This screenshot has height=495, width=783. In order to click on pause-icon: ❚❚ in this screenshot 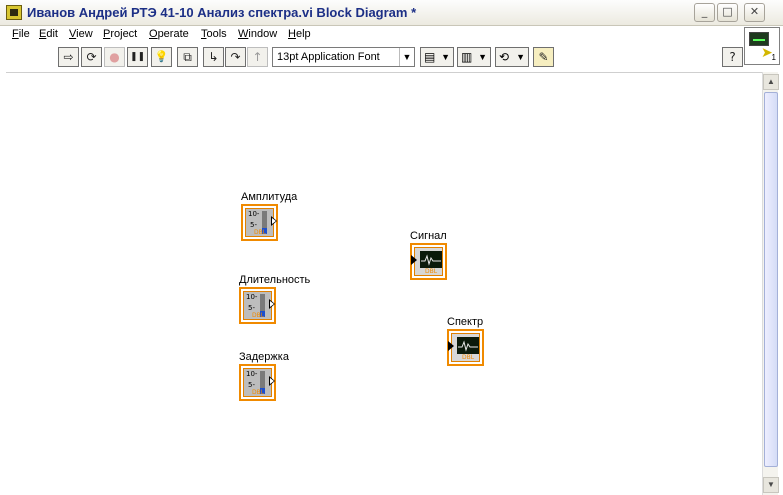, I will do `click(137, 57)`.